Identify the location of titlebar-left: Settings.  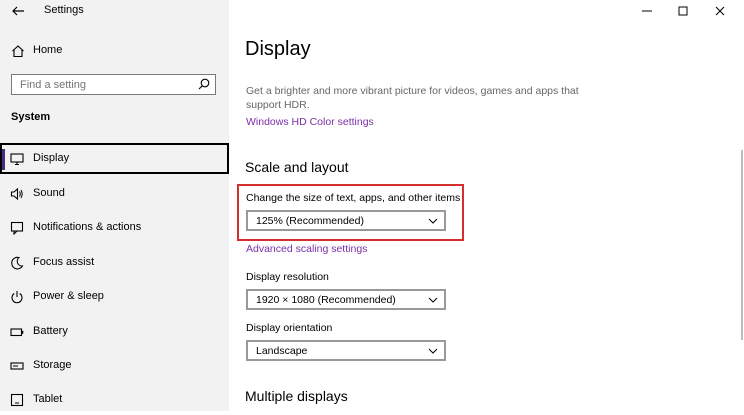
(114, 11).